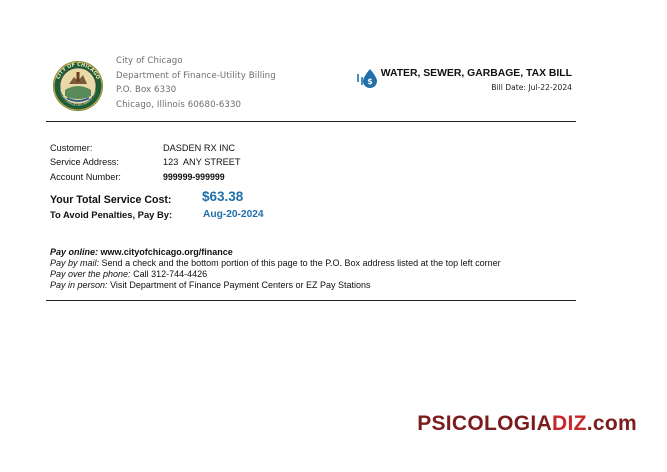 The width and height of the screenshot is (667, 472). Describe the element at coordinates (199, 148) in the screenshot. I see `customer-value: DASDEN RX INC` at that location.